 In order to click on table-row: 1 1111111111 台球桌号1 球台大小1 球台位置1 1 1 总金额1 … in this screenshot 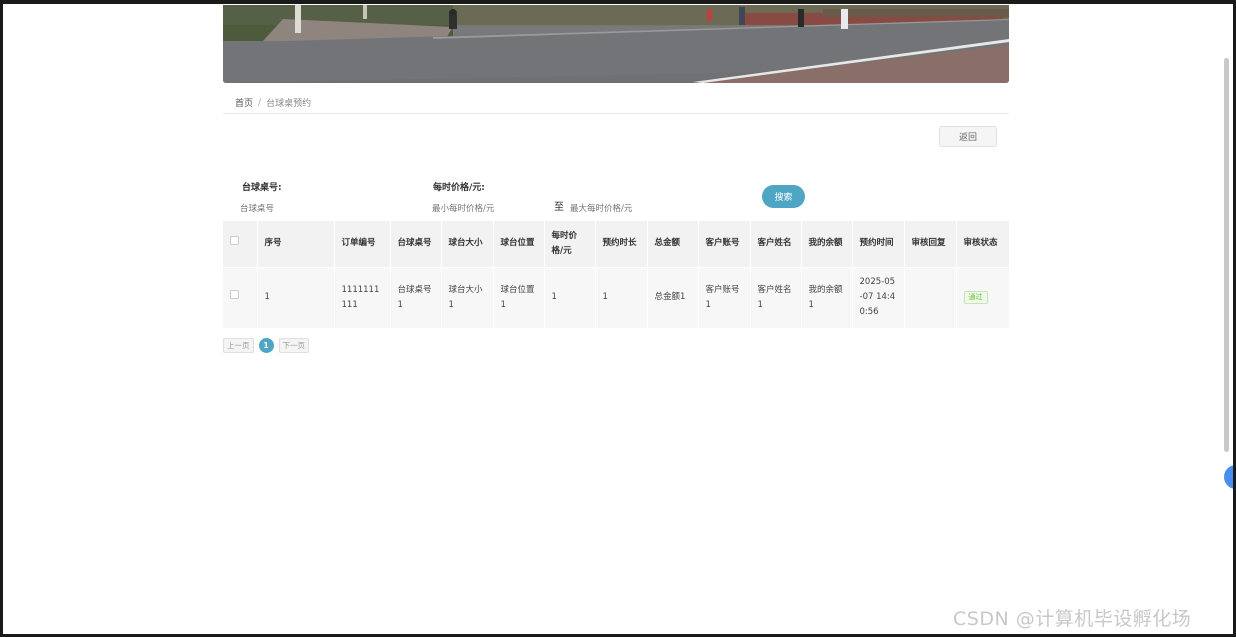, I will do `click(616, 297)`.